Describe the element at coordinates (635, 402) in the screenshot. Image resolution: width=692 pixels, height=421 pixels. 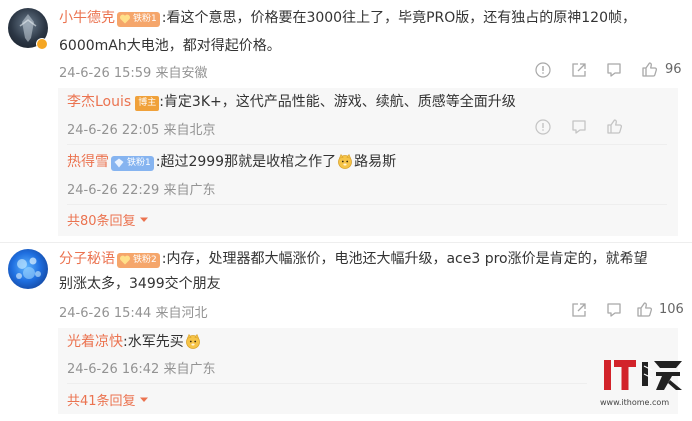
I see `watermark-url: www.ithome.com` at that location.